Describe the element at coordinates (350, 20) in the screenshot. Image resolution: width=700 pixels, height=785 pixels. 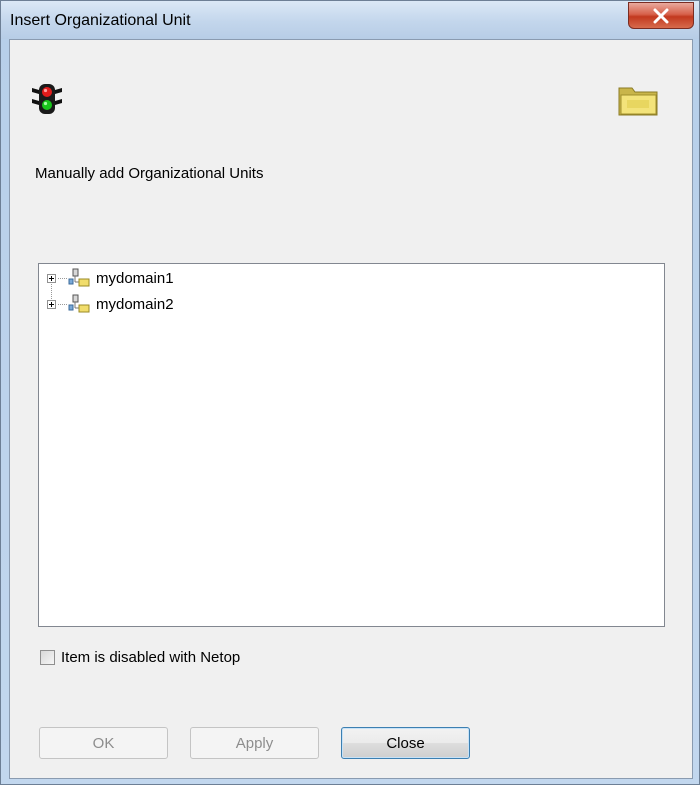
I see `title-bar: Insert Organizational Unit` at that location.